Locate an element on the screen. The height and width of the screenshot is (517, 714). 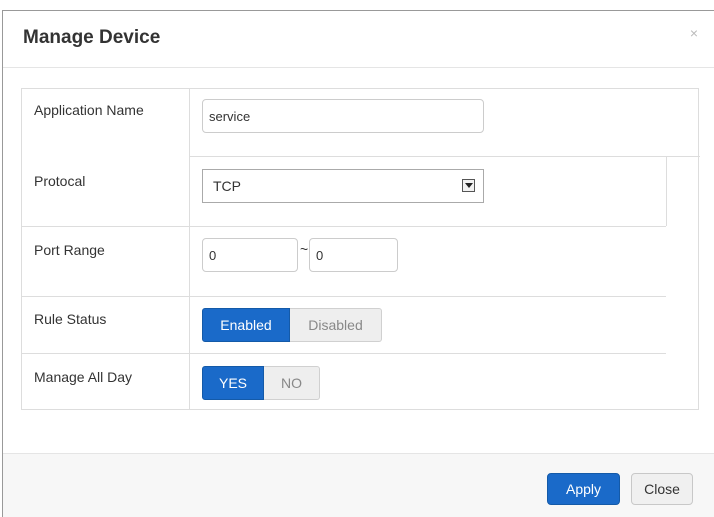
protocol-selected-value: TCP is located at coordinates (227, 186).